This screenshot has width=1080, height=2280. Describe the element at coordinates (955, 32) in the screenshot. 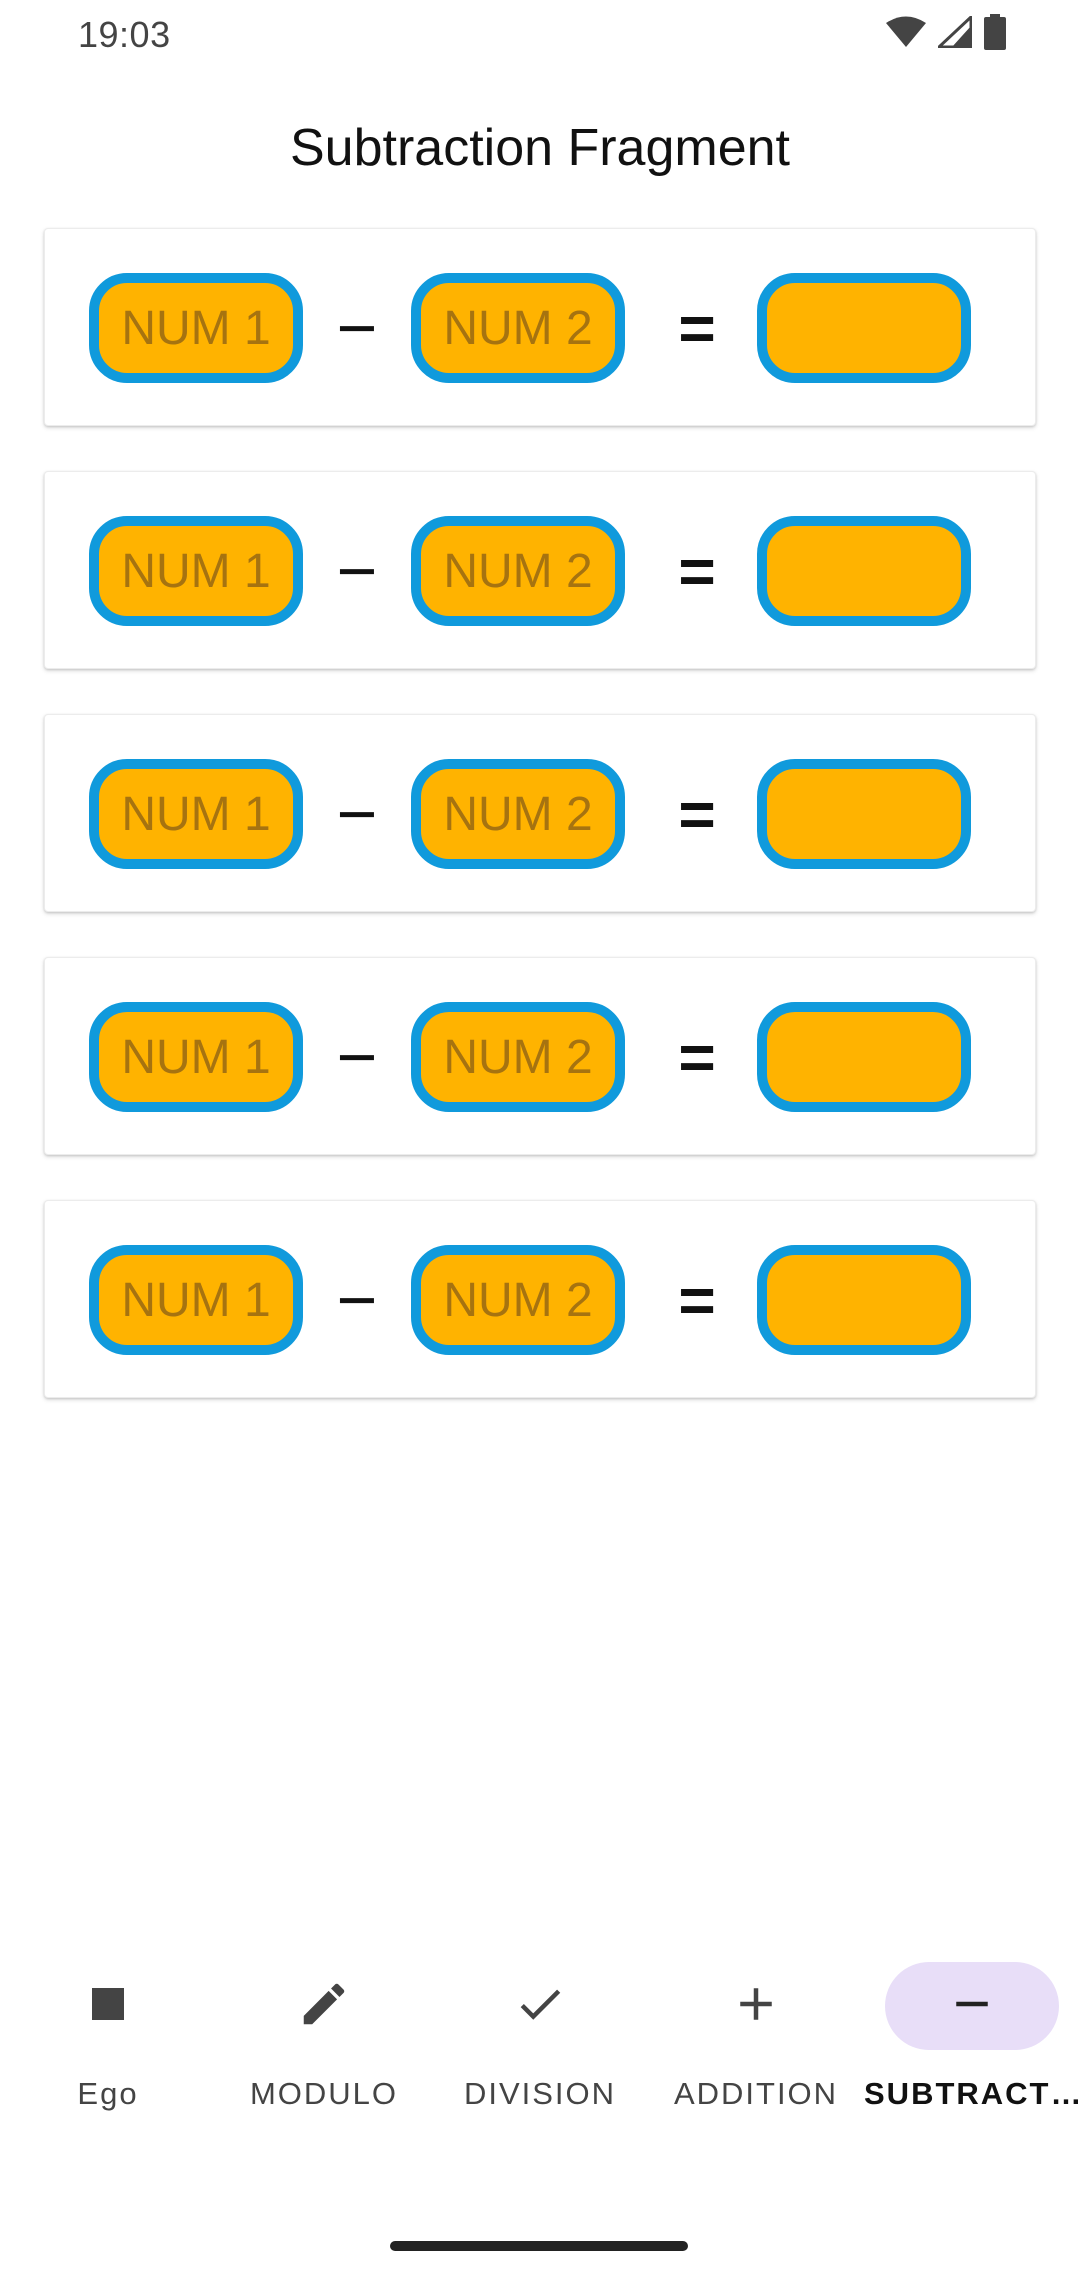

I see `signal-icon` at that location.